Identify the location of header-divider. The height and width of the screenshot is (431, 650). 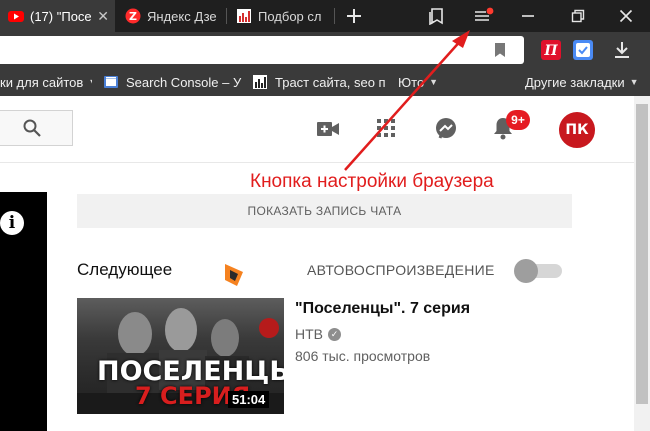
(317, 162).